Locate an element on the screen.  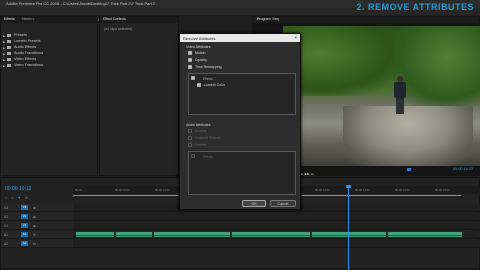
dialog-title: Remove Attributes is located at coordinates (199, 38).